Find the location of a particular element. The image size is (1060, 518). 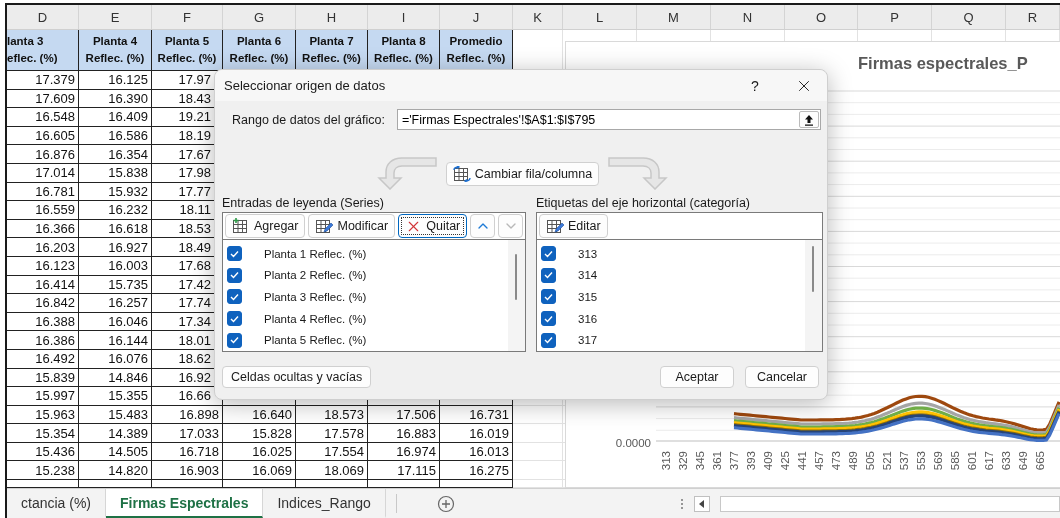

toolbar-button: Modificar is located at coordinates (352, 226).